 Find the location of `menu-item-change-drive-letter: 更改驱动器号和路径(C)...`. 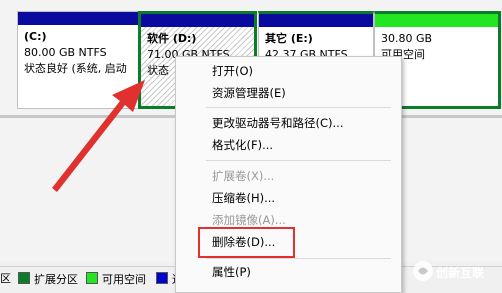

menu-item-change-drive-letter: 更改驱动器号和路径(C)... is located at coordinates (277, 123).